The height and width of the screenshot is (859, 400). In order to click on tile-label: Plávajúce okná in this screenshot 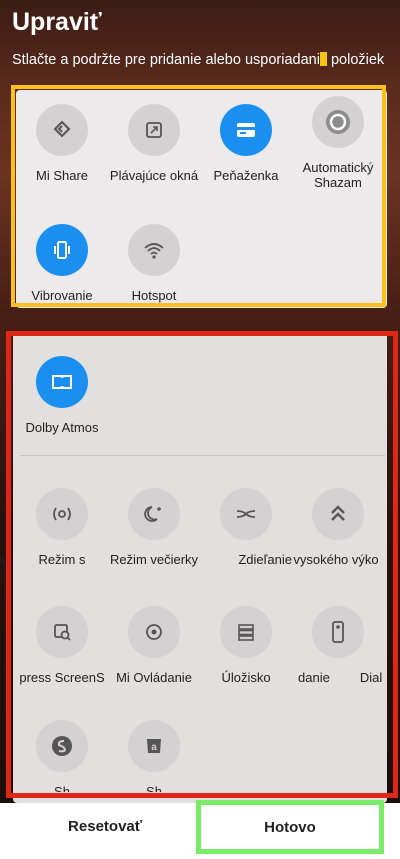, I will do `click(154, 175)`.